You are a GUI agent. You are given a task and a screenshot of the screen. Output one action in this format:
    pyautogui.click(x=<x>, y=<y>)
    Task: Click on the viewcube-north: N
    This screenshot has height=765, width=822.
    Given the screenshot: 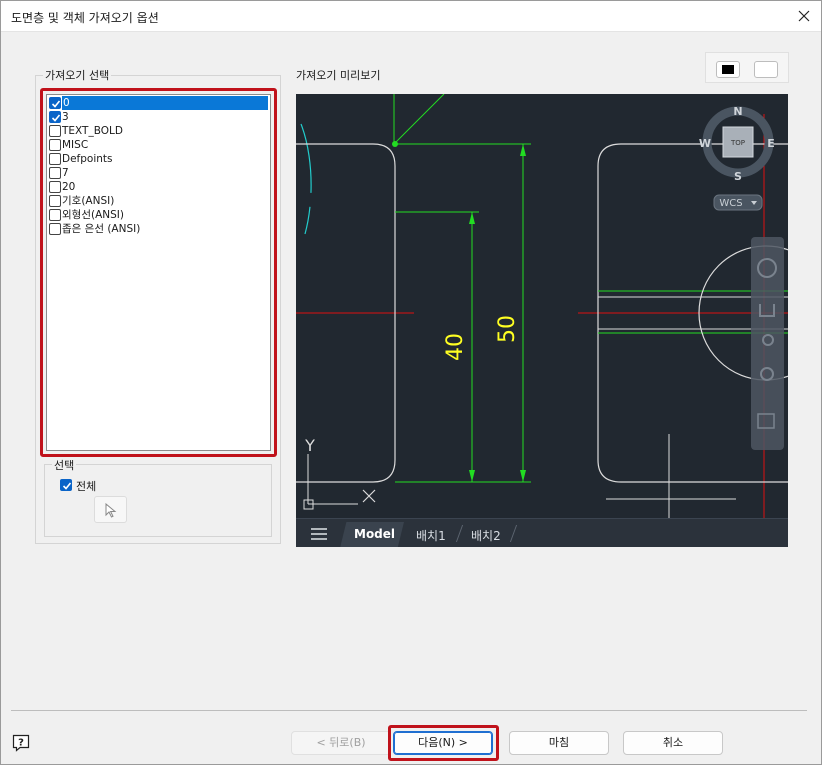 What is the action you would take?
    pyautogui.click(x=737, y=111)
    